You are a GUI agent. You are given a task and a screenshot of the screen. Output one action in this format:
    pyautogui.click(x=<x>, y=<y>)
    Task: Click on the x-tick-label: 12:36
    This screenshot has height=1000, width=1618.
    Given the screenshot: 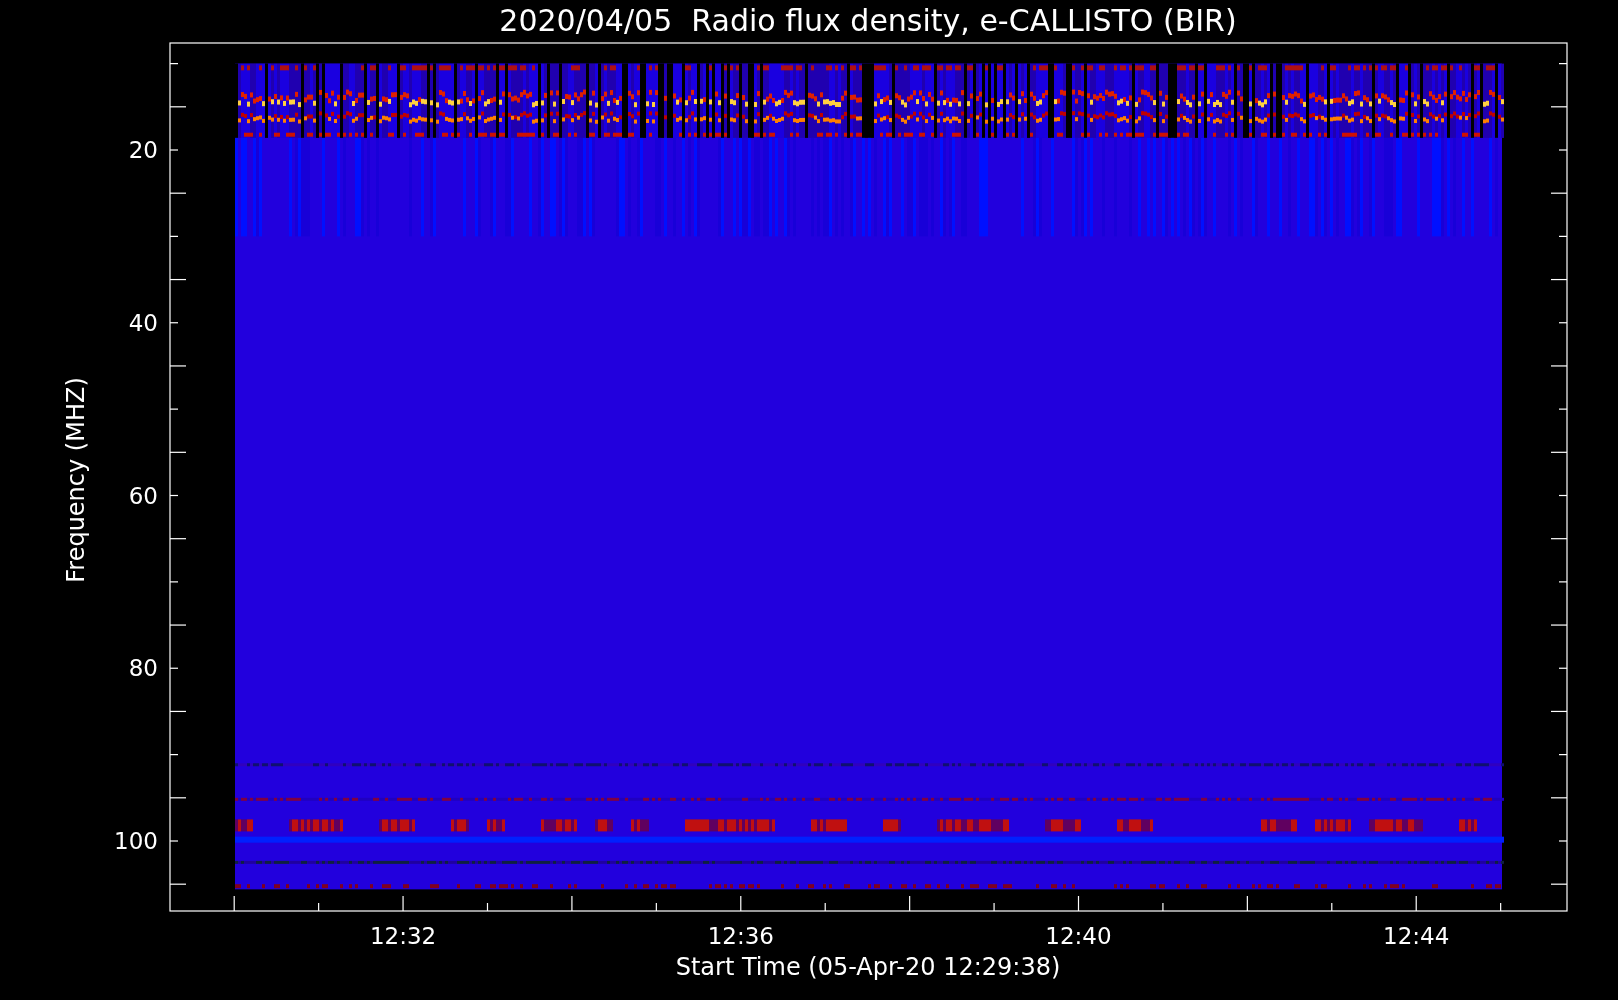 What is the action you would take?
    pyautogui.click(x=740, y=936)
    